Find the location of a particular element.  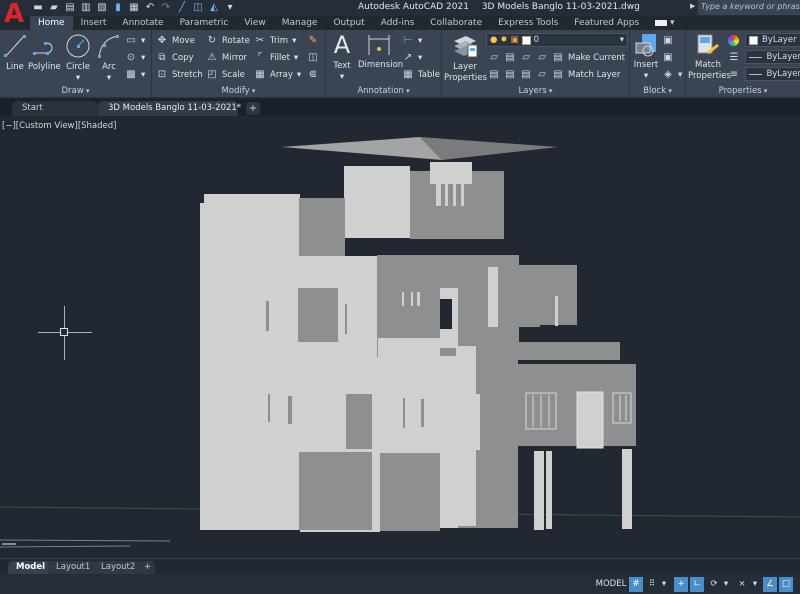

layer-freeze-icon: ▱ is located at coordinates (526, 58).